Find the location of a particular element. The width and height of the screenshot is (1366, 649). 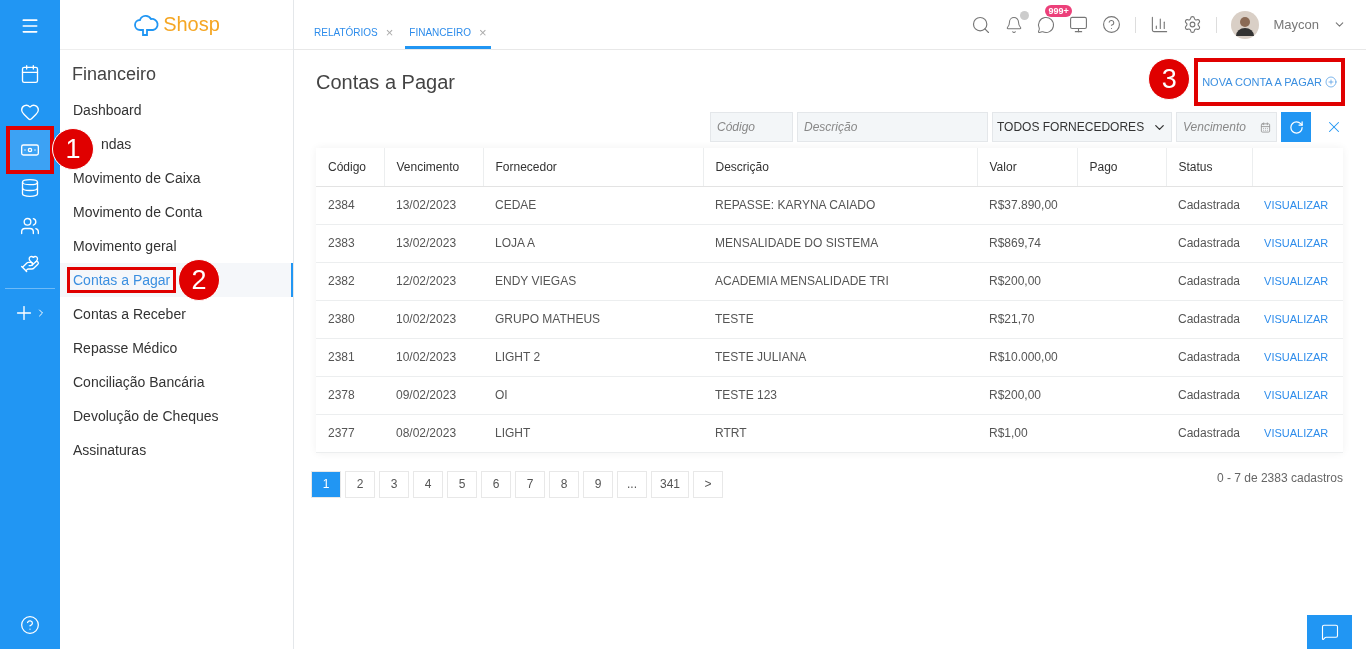

record-count: 0 - 7 de 2383 cadastros is located at coordinates (1279, 477).